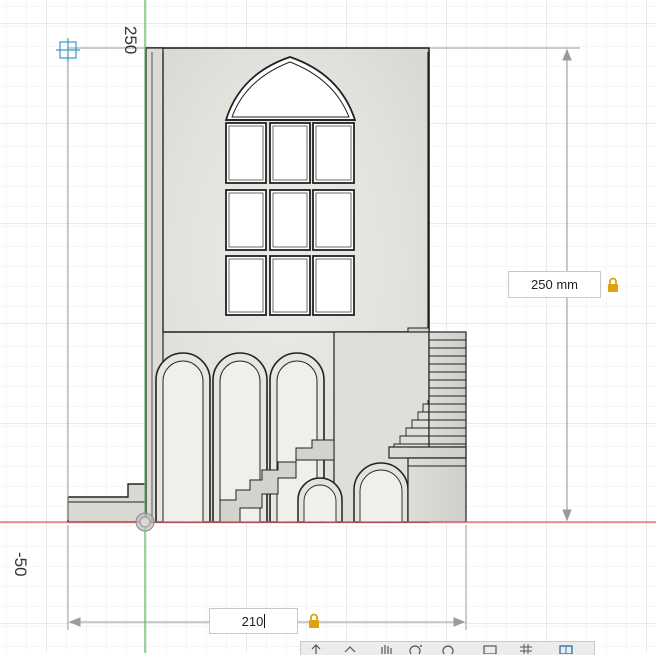  What do you see at coordinates (290, 219) in the screenshot?
I see `window-grid` at bounding box center [290, 219].